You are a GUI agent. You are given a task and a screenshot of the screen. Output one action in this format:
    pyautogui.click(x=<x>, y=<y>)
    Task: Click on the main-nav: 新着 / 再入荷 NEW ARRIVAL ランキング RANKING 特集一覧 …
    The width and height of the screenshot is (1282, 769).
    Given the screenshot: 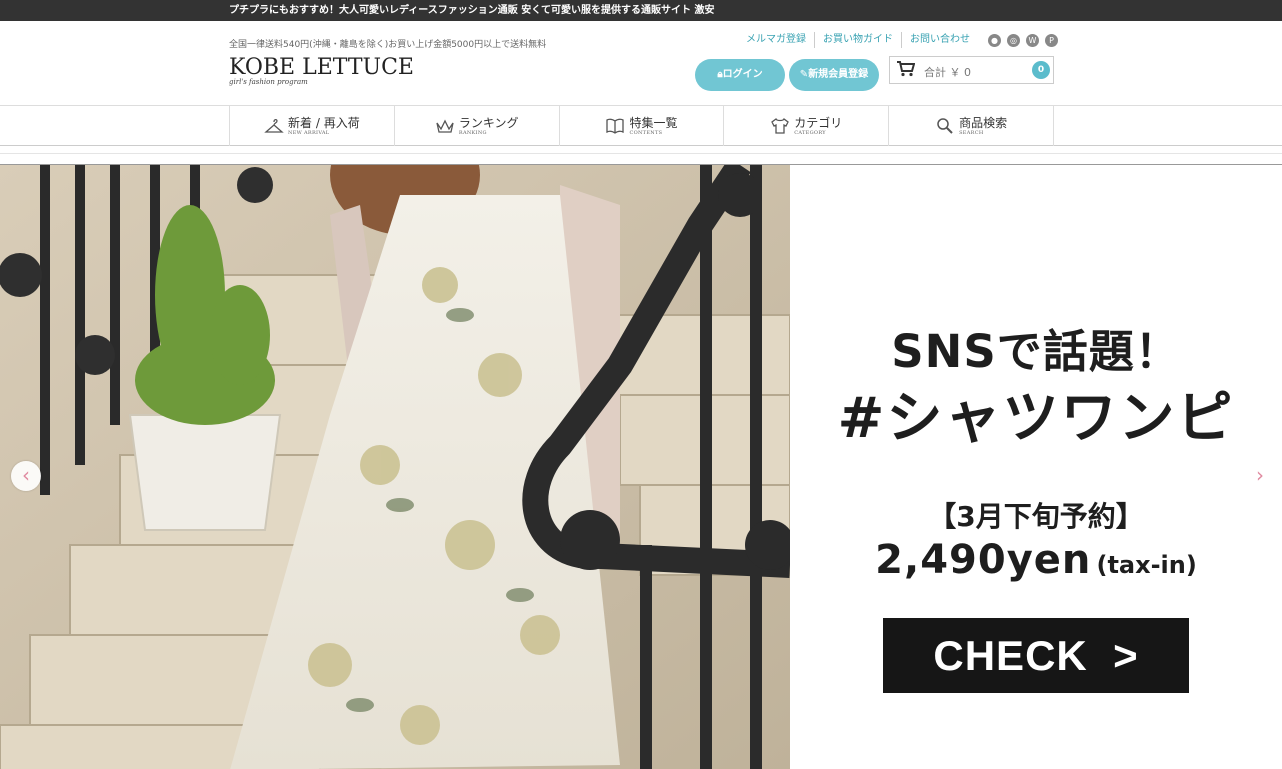 What is the action you would take?
    pyautogui.click(x=641, y=126)
    